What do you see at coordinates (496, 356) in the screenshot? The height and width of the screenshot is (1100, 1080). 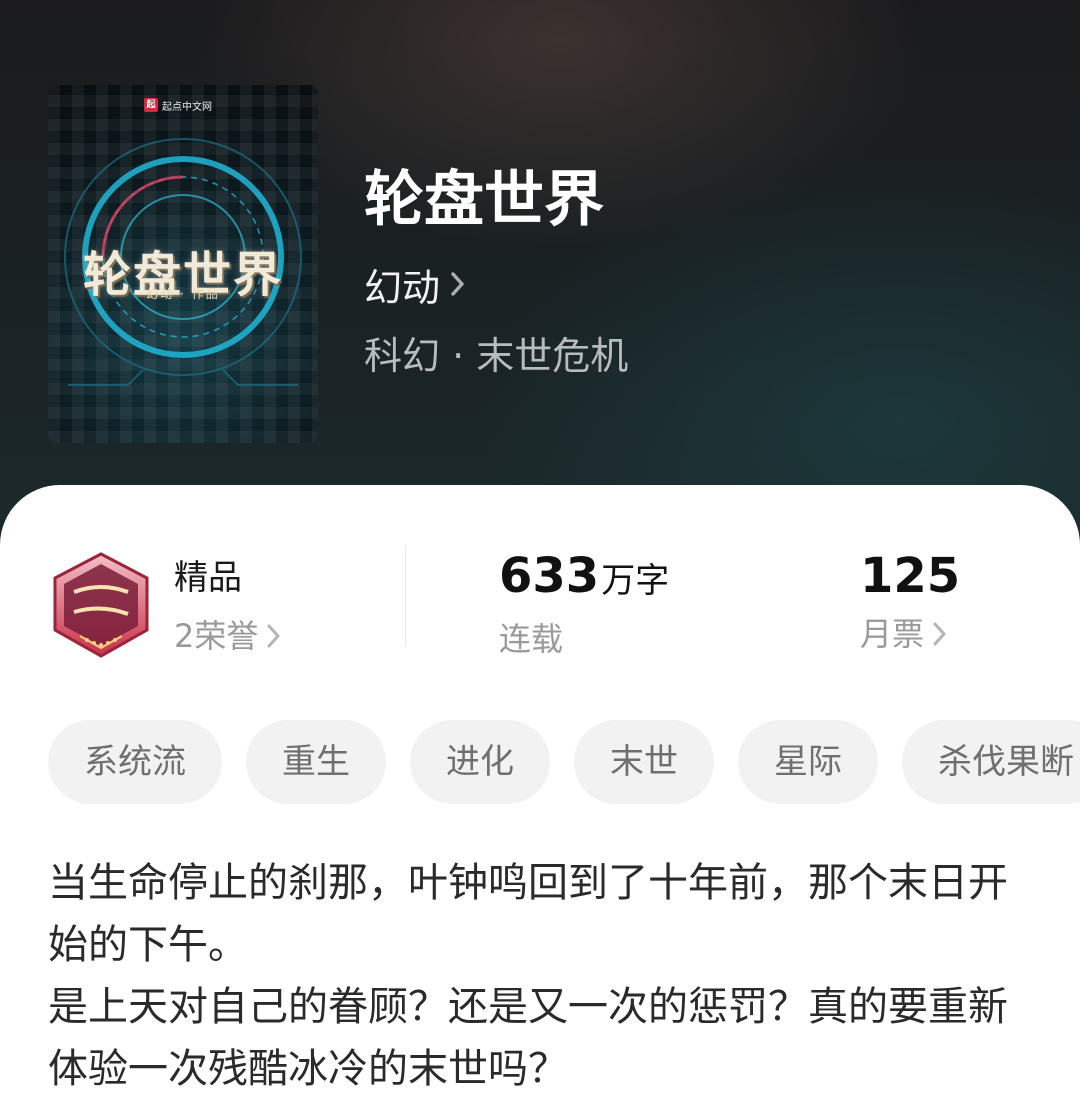 I see `genre-label: 科幻 · 末世危机` at bounding box center [496, 356].